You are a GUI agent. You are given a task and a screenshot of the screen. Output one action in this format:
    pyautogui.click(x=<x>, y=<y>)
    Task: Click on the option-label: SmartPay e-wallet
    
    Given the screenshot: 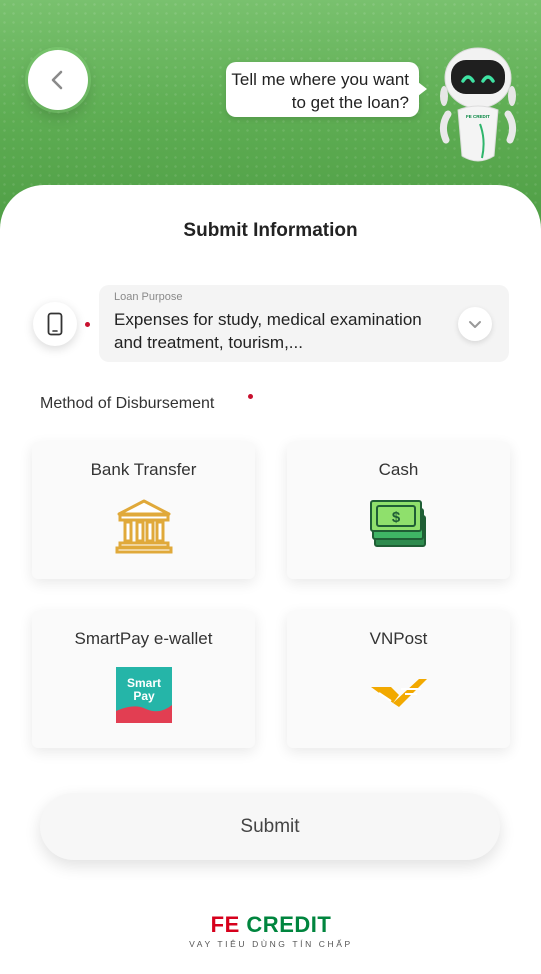 What is the action you would take?
    pyautogui.click(x=143, y=638)
    